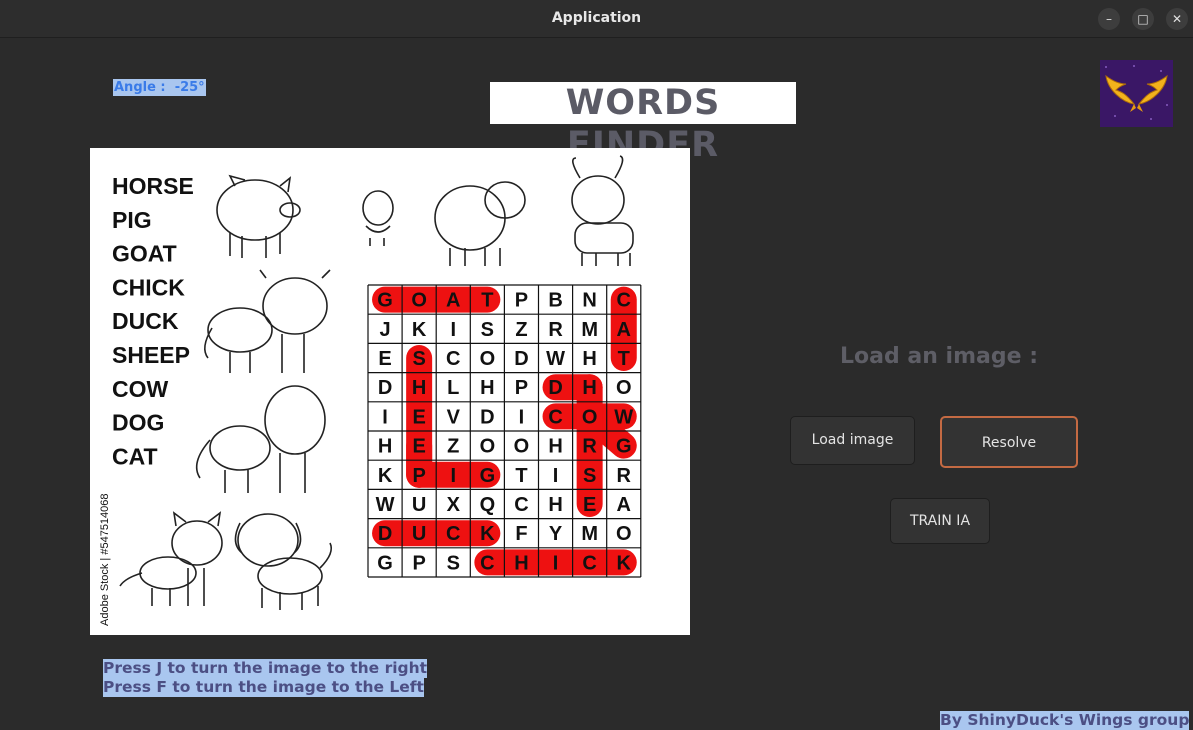  What do you see at coordinates (283, 561) in the screenshot?
I see `dog-icon` at bounding box center [283, 561].